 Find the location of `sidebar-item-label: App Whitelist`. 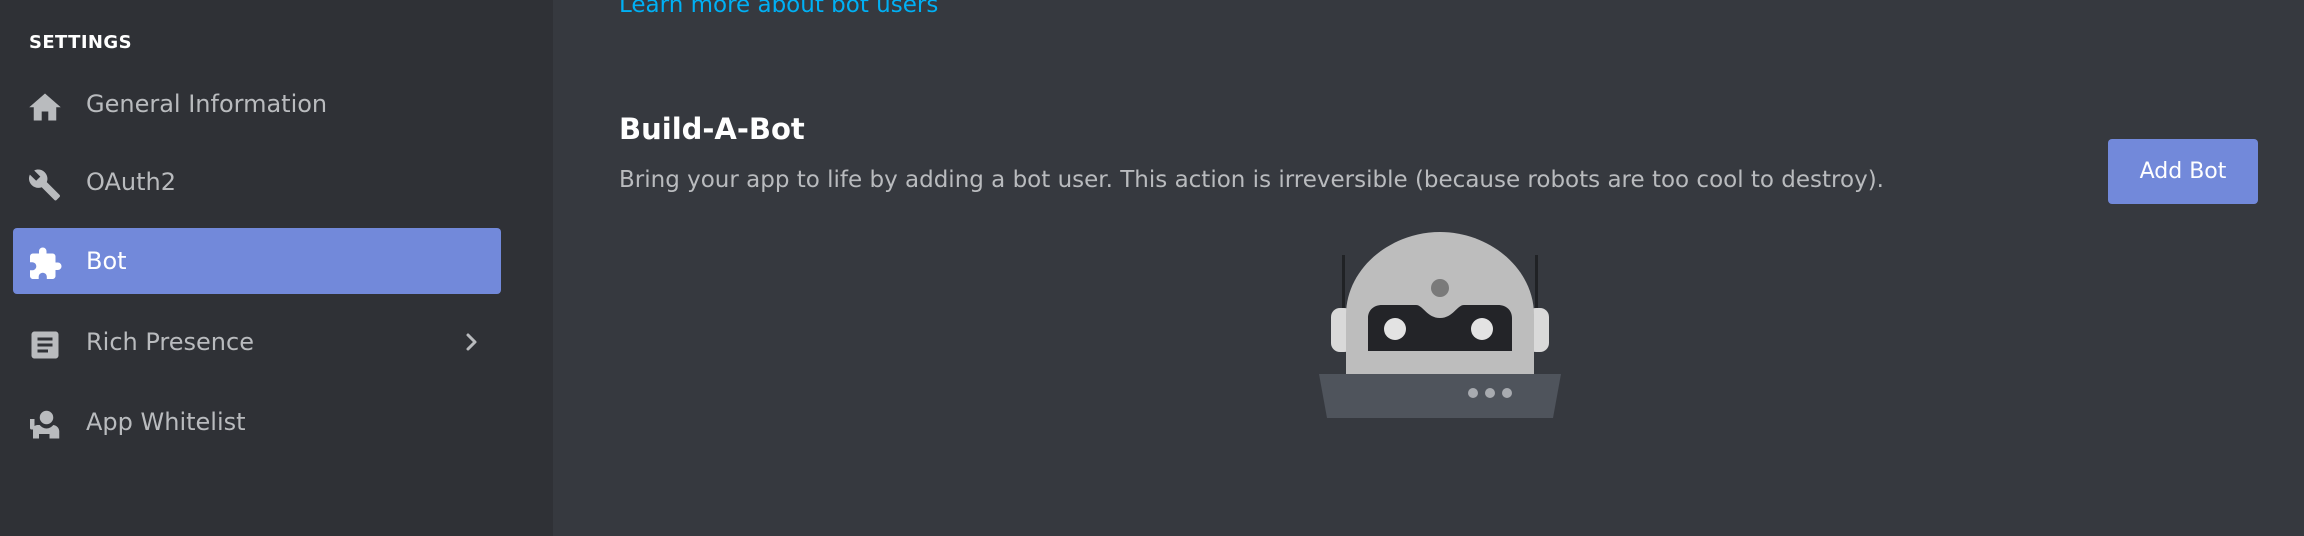

sidebar-item-label: App Whitelist is located at coordinates (166, 422).